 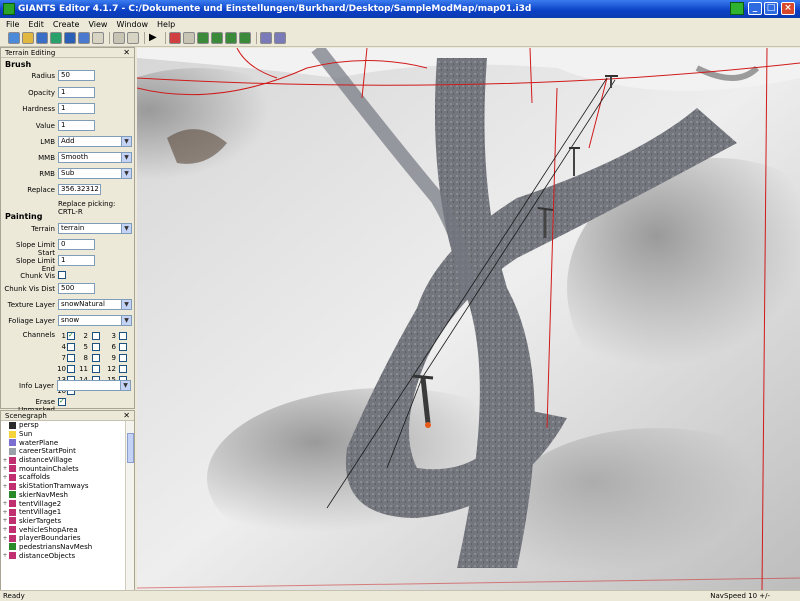 What do you see at coordinates (771, 8) in the screenshot?
I see `maximize-button: □` at bounding box center [771, 8].